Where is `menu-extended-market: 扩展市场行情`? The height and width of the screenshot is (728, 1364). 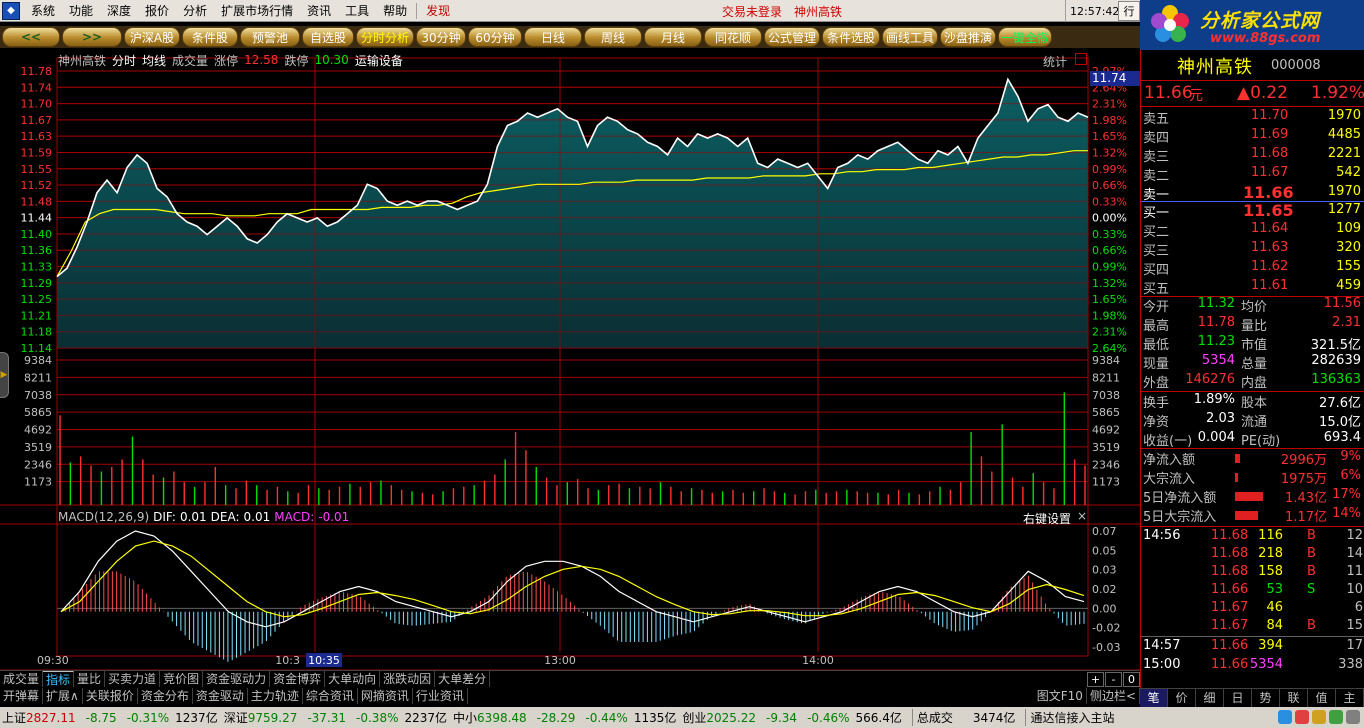
menu-extended-market: 扩展市场行情 is located at coordinates (257, 10).